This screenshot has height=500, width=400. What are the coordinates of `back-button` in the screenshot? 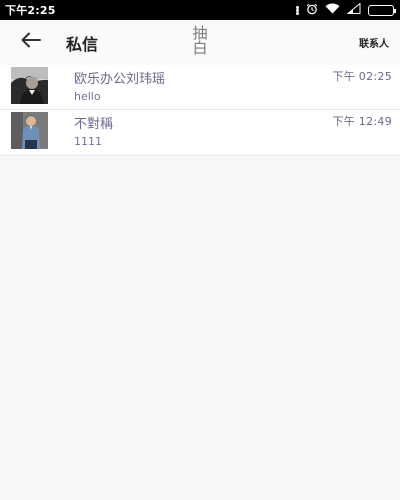 It's located at (31, 42).